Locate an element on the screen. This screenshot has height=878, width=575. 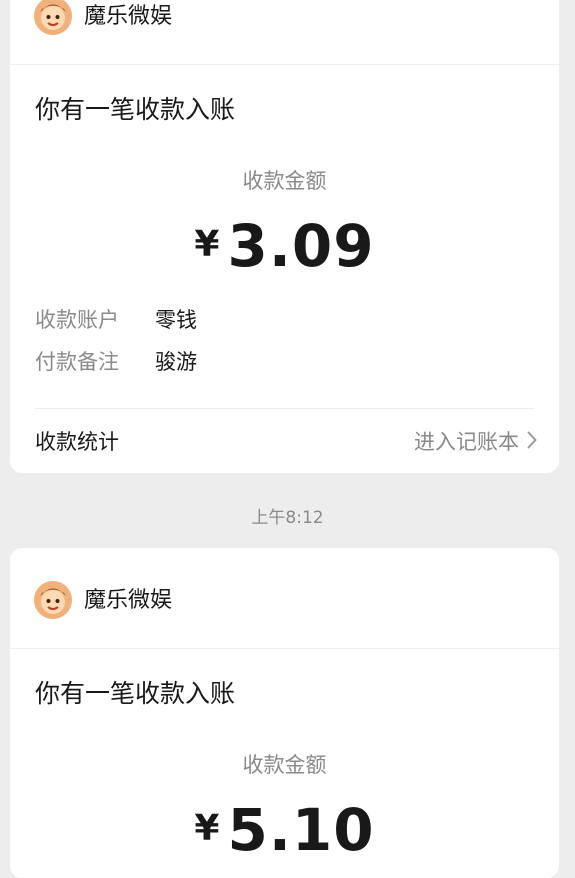
detail-value: 零钱 is located at coordinates (176, 320).